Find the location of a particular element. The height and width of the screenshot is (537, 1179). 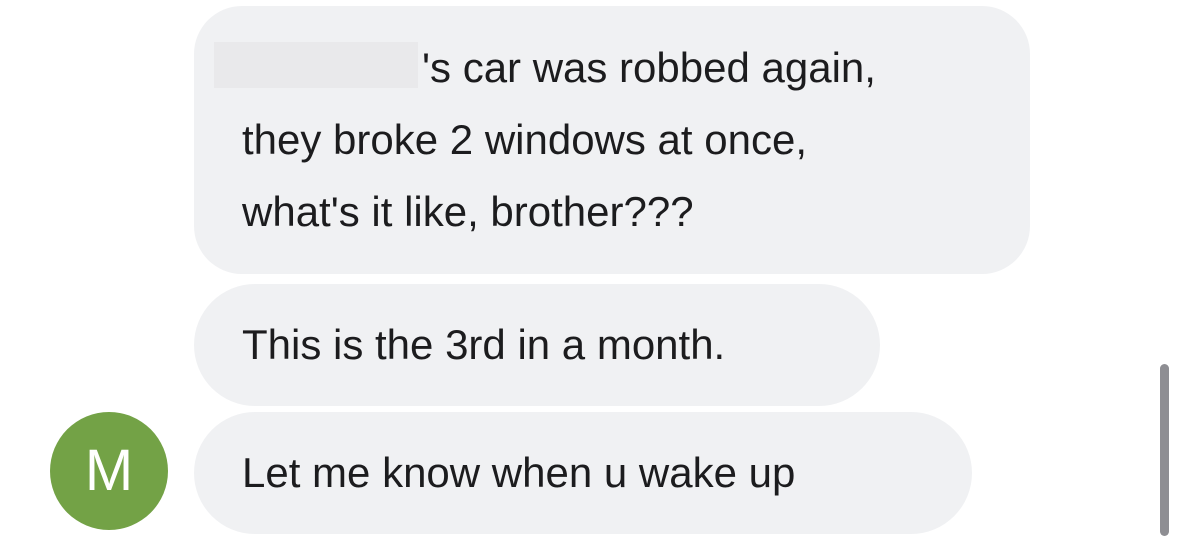

sender-avatar: M is located at coordinates (109, 471).